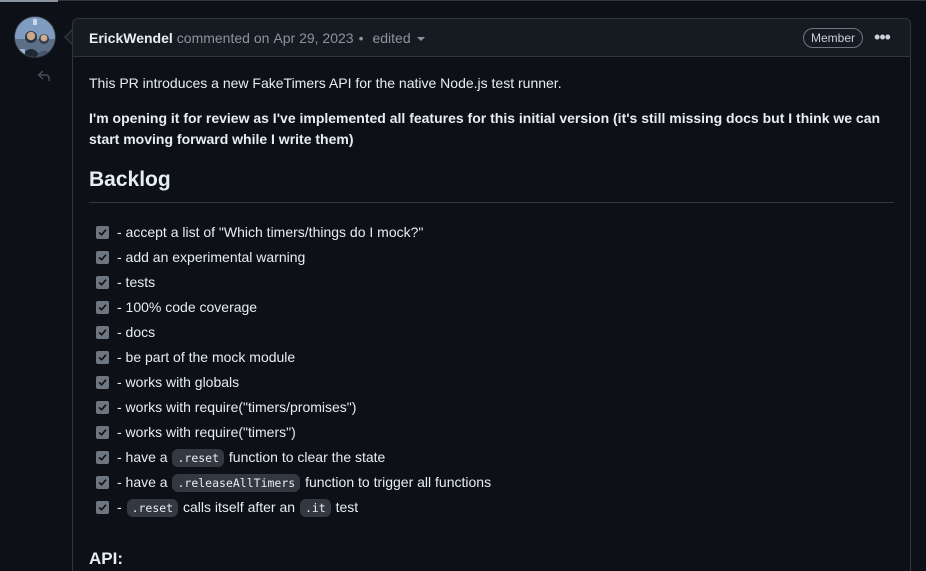  What do you see at coordinates (491, 357) in the screenshot?
I see `task-list-item: - be part of the mock module` at bounding box center [491, 357].